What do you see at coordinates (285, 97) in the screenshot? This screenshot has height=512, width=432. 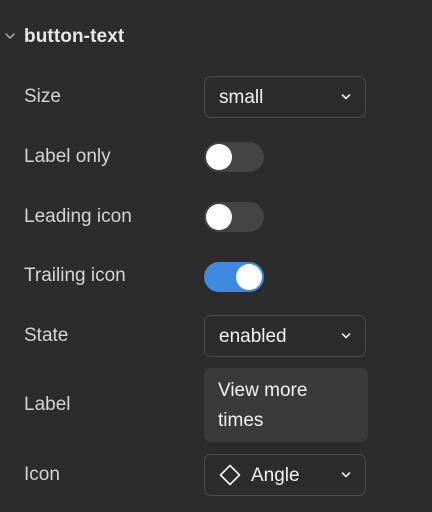 I see `size-select: small` at bounding box center [285, 97].